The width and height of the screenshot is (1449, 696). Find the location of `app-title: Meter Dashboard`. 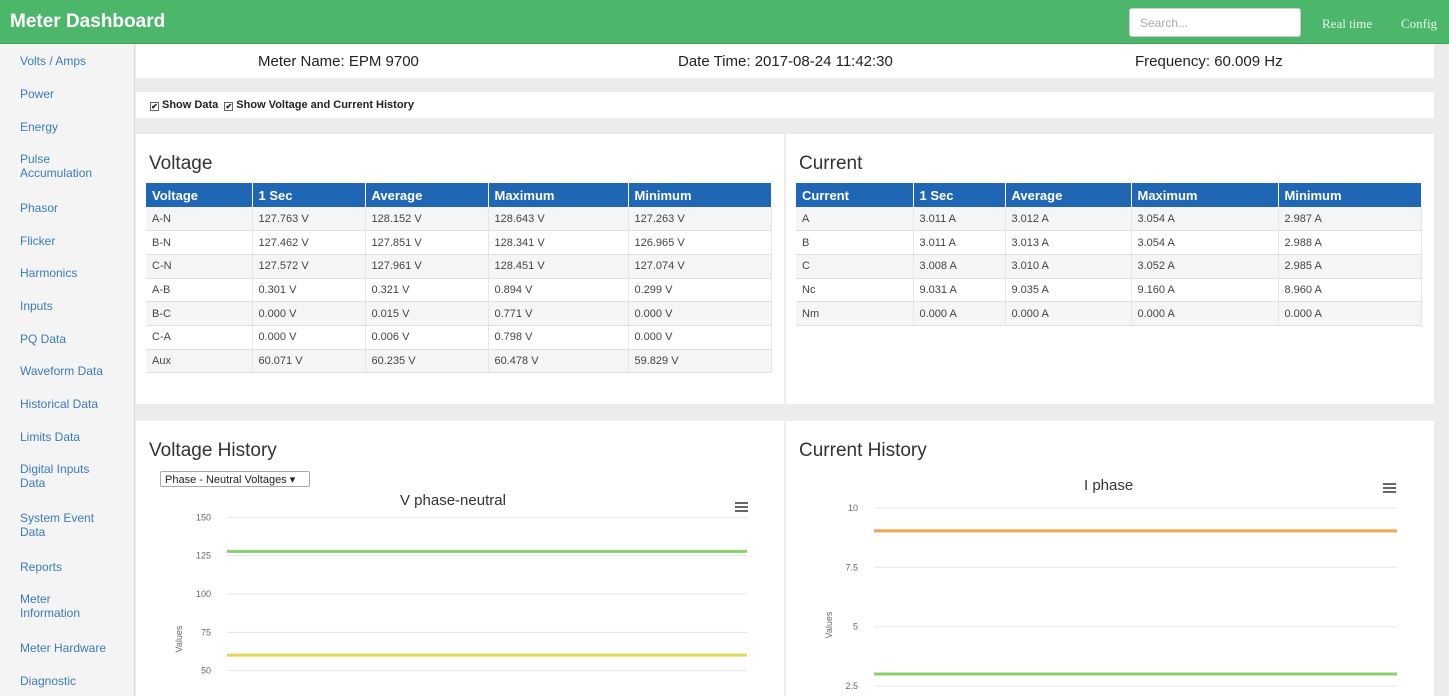

app-title: Meter Dashboard is located at coordinates (87, 22).